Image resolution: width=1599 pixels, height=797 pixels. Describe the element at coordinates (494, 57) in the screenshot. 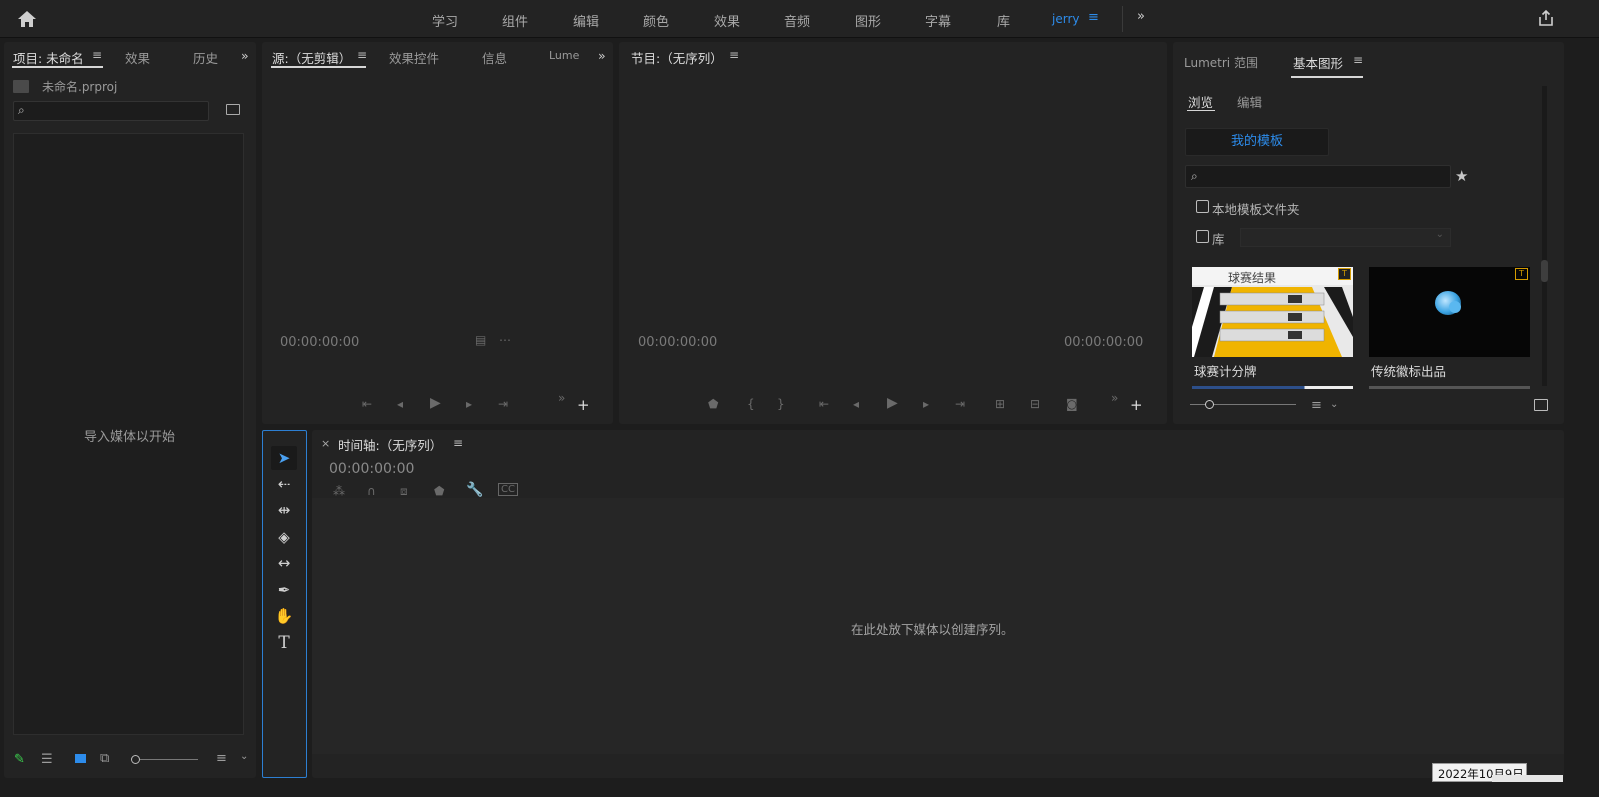

I see `tab-info: 信息` at that location.